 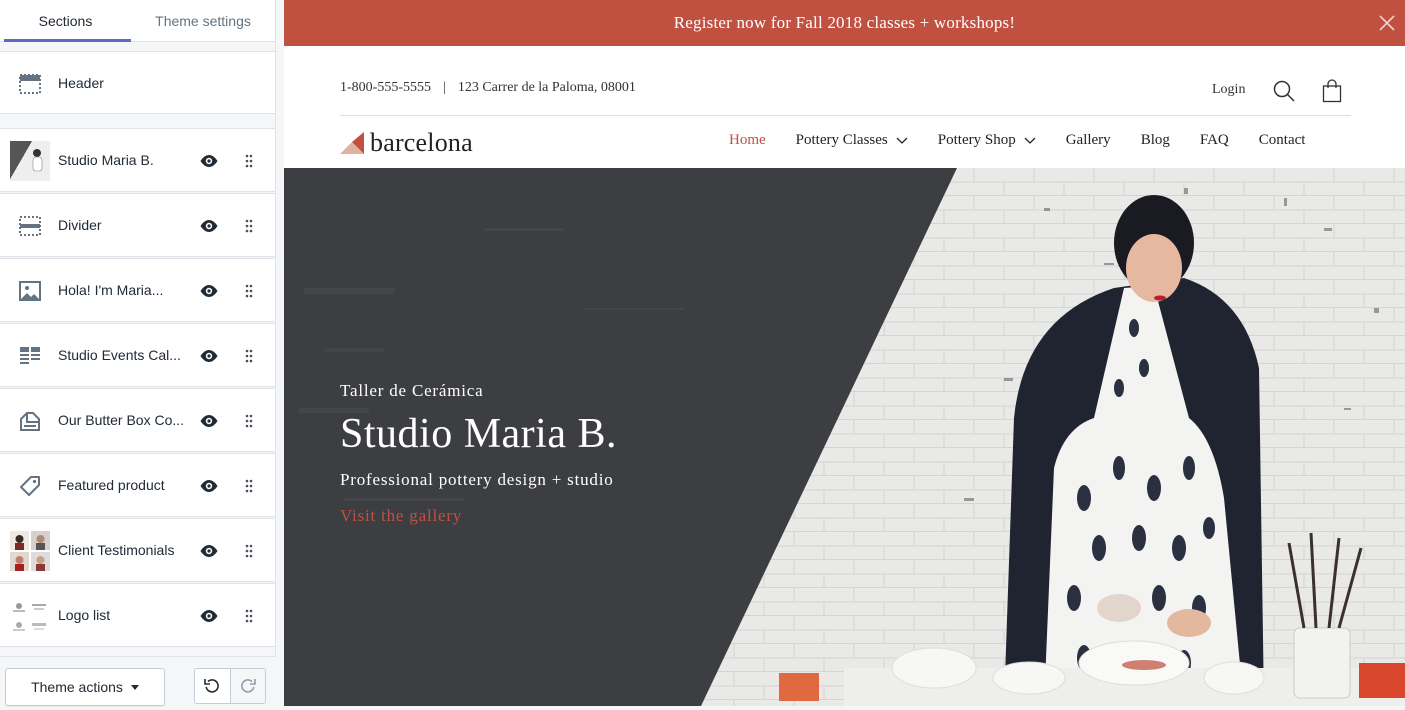 What do you see at coordinates (134, 687) in the screenshot?
I see `caret-down-icon` at bounding box center [134, 687].